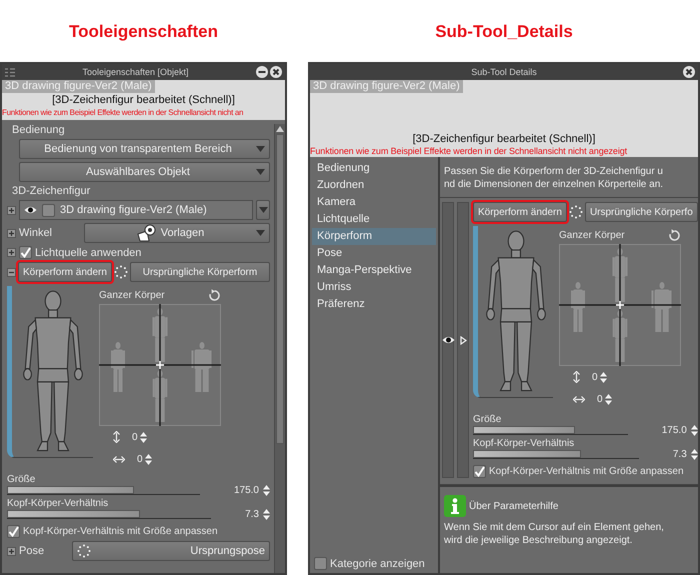 This screenshot has width=700, height=575. What do you see at coordinates (504, 32) in the screenshot?
I see `panel-caption: Sub-Tool_Details` at bounding box center [504, 32].